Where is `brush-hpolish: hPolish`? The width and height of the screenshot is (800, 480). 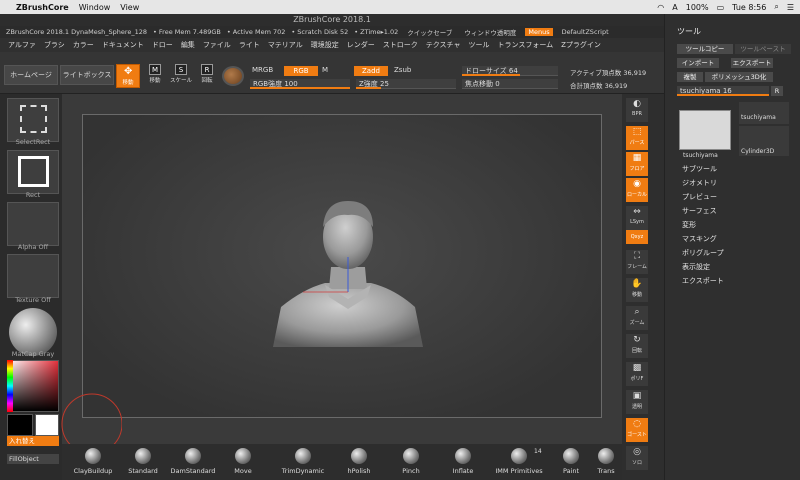 brush-hpolish: hPolish is located at coordinates (359, 462).